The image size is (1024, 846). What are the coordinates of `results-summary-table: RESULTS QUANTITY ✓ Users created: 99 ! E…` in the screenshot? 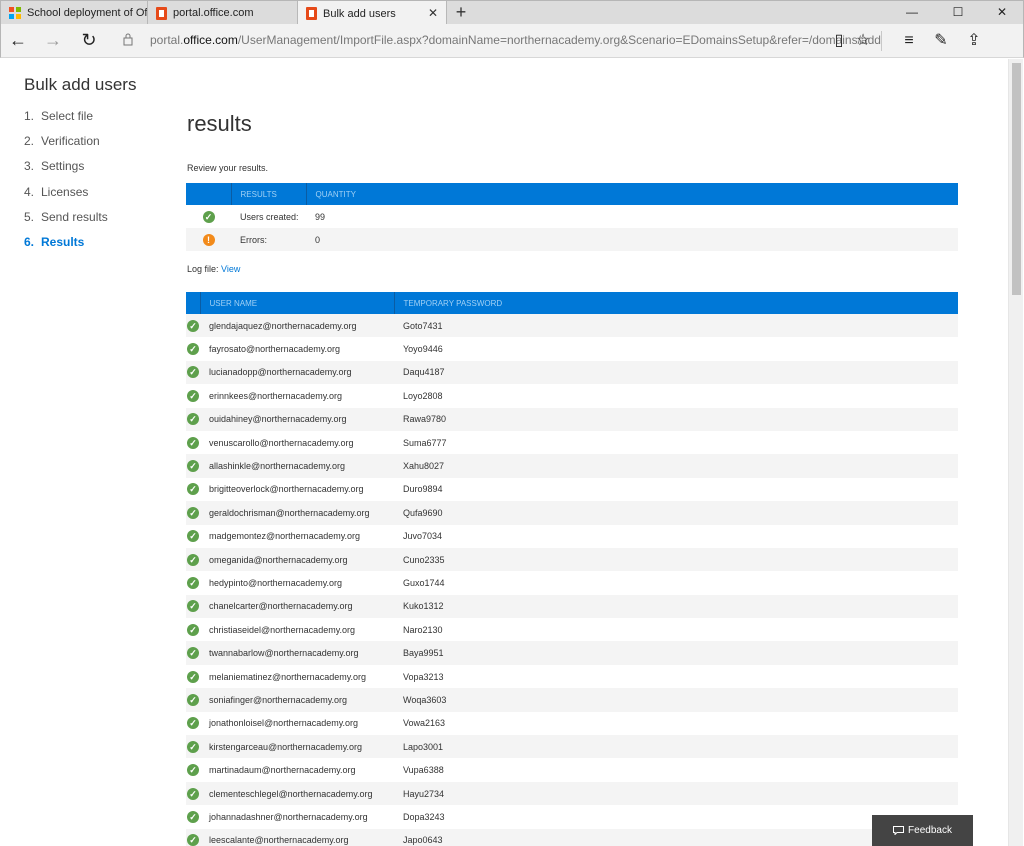 It's located at (572, 217).